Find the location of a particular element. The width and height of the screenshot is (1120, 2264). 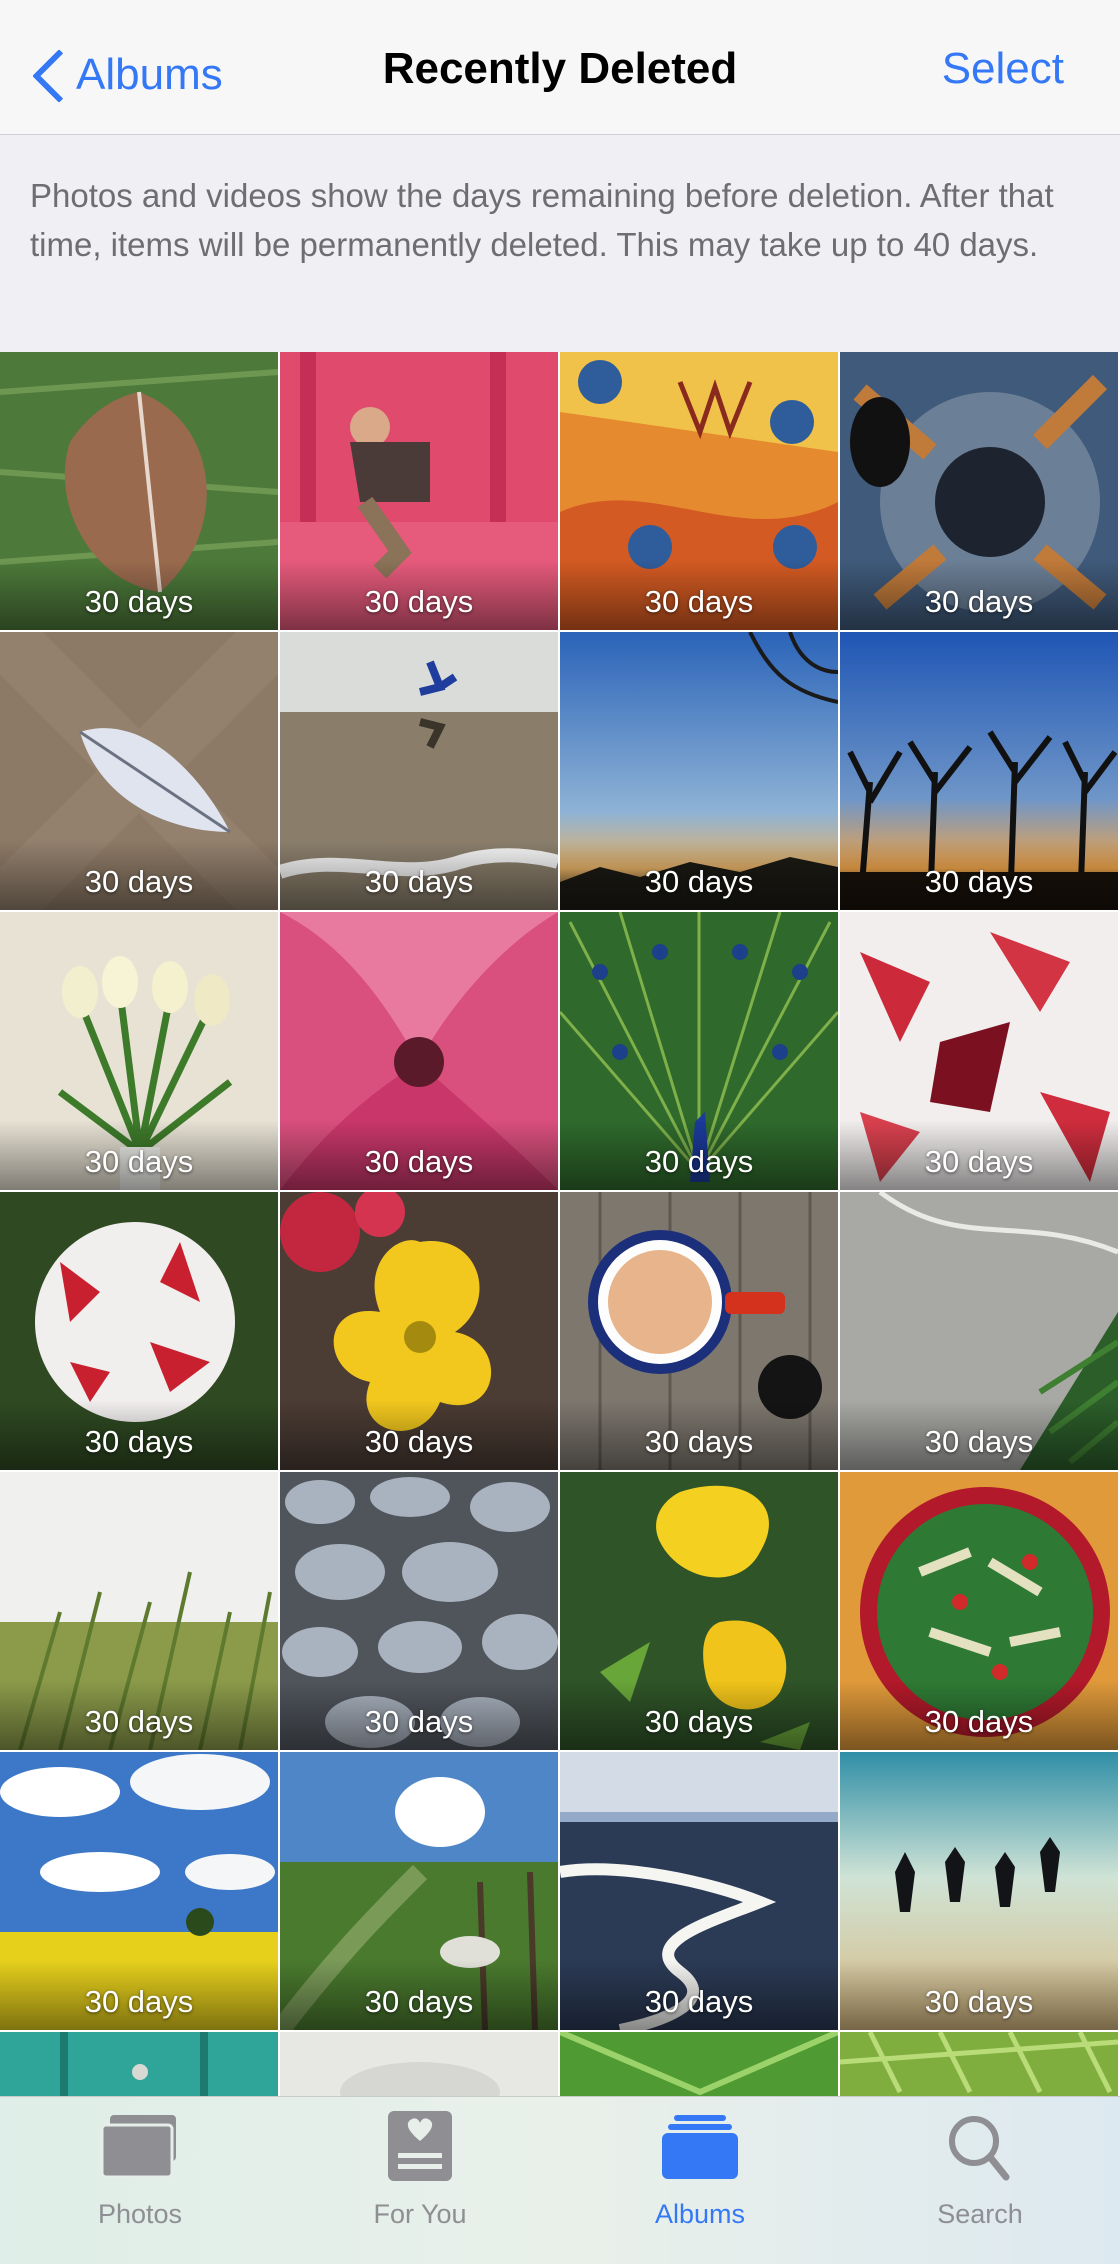

search-icon is located at coordinates (980, 2147).